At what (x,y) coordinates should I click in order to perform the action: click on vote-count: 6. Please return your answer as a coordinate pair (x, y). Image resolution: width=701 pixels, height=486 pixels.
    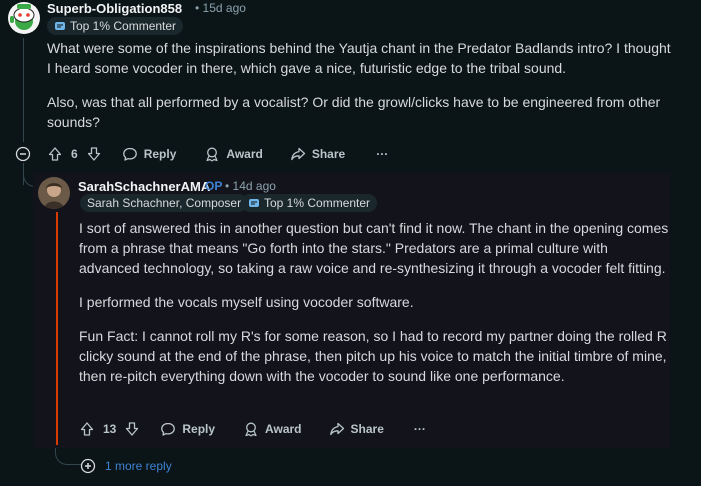
    Looking at the image, I should click on (74, 154).